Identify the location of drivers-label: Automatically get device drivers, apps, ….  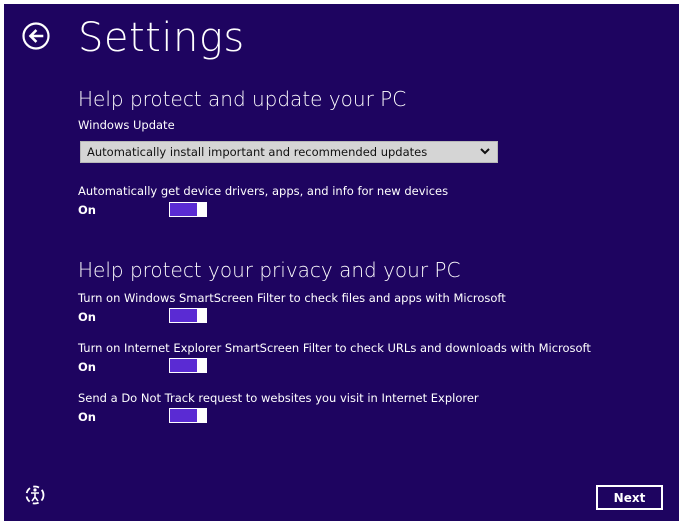
(263, 191).